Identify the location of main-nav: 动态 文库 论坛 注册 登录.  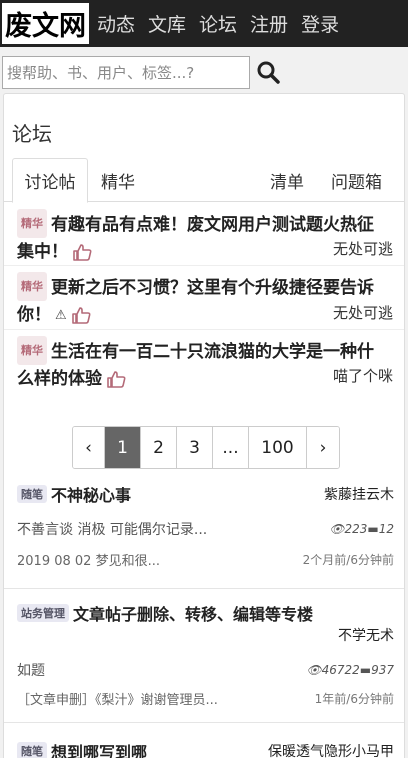
(224, 23).